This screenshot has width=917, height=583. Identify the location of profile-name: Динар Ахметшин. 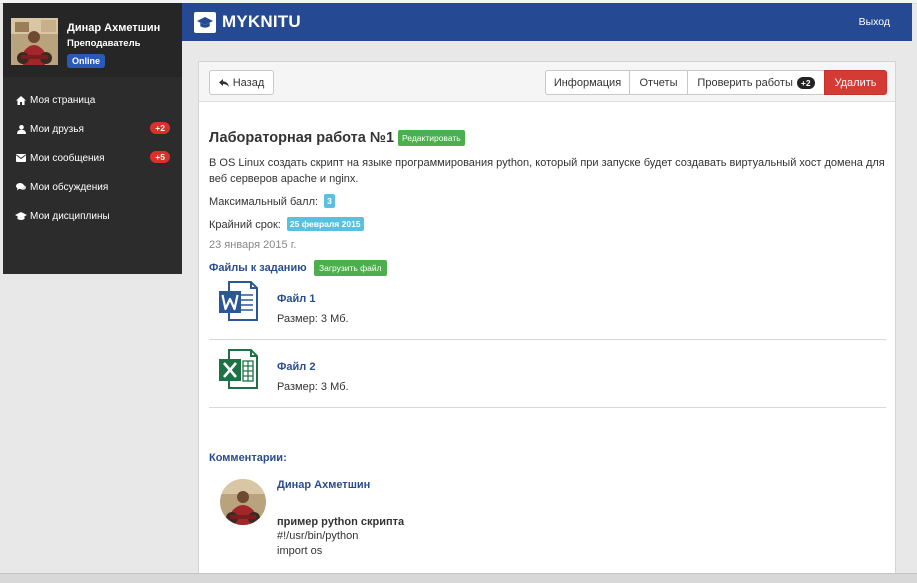
(113, 28).